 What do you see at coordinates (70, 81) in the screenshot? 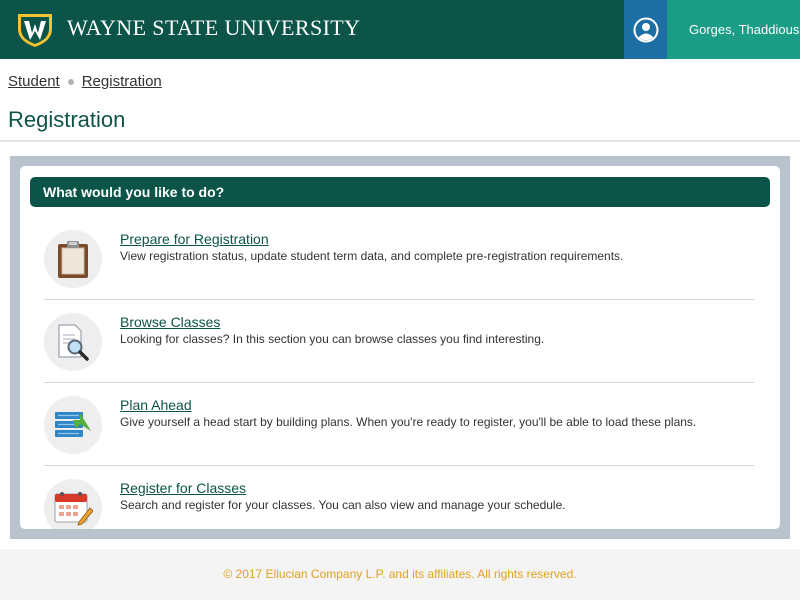
I see `breadcrumb-separator` at bounding box center [70, 81].